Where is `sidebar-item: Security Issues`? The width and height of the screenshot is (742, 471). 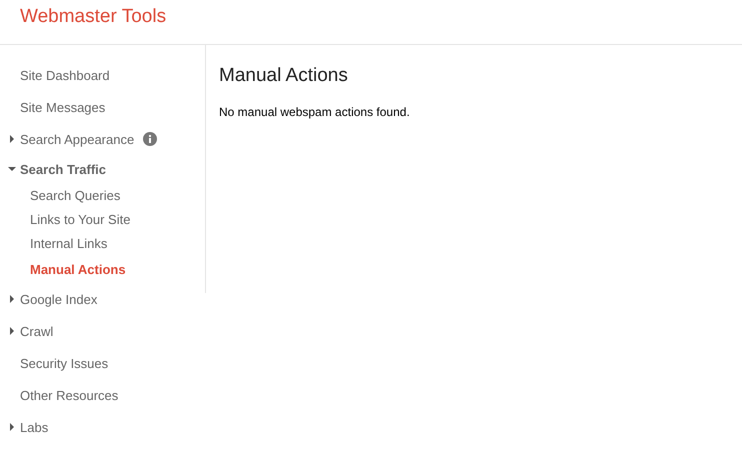 sidebar-item: Security Issues is located at coordinates (64, 363).